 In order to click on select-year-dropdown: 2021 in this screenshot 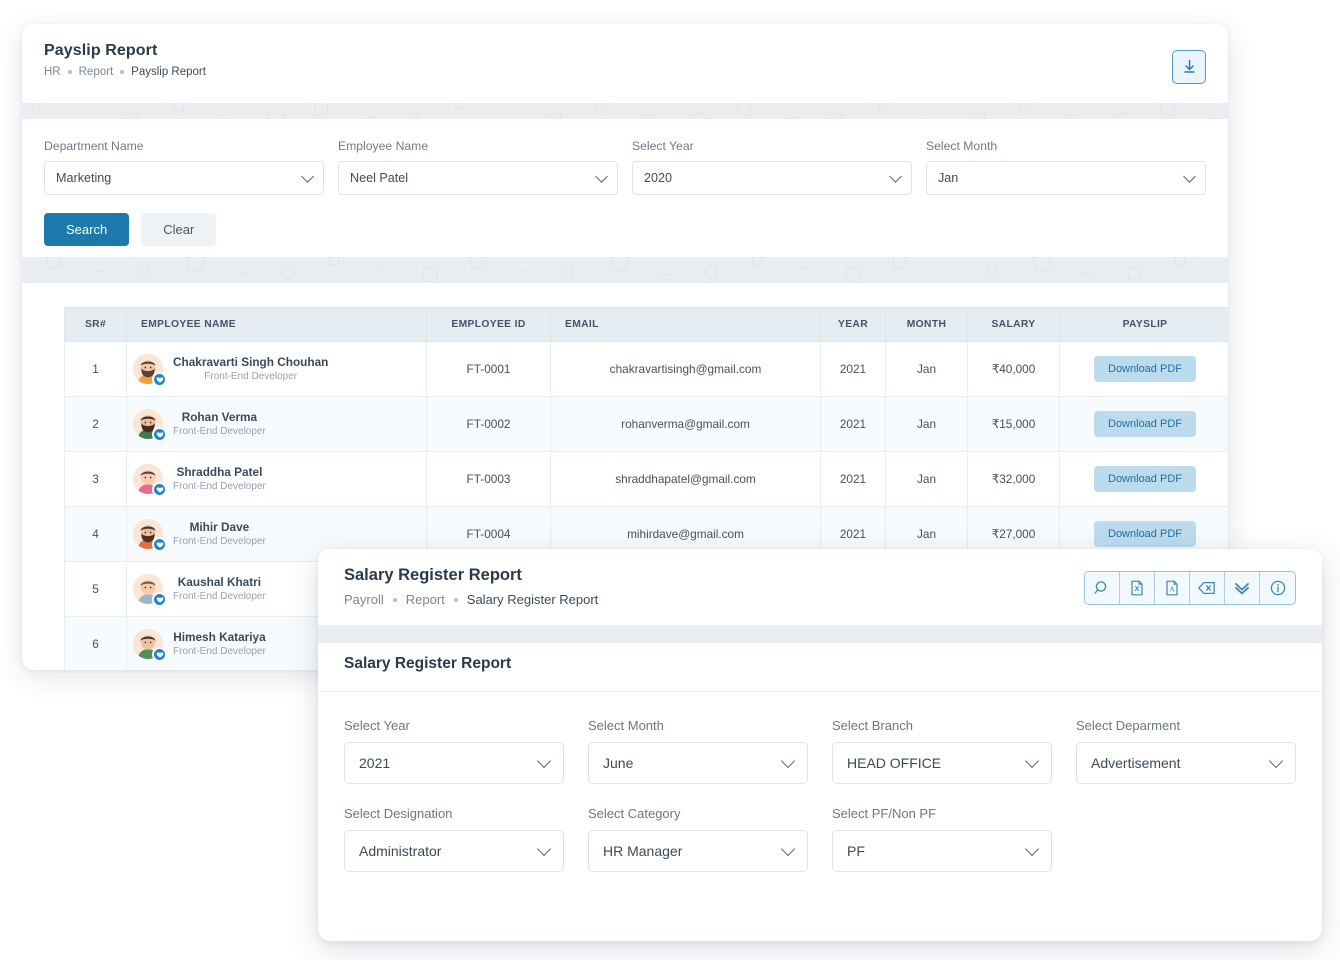, I will do `click(454, 763)`.